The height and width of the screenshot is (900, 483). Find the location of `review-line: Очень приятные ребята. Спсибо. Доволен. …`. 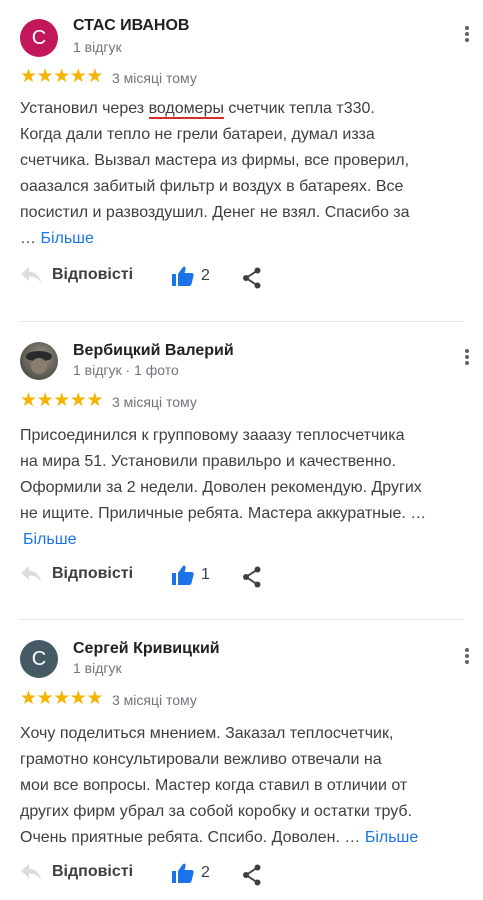

review-line: Очень приятные ребята. Спсибо. Доволен. … is located at coordinates (240, 838).